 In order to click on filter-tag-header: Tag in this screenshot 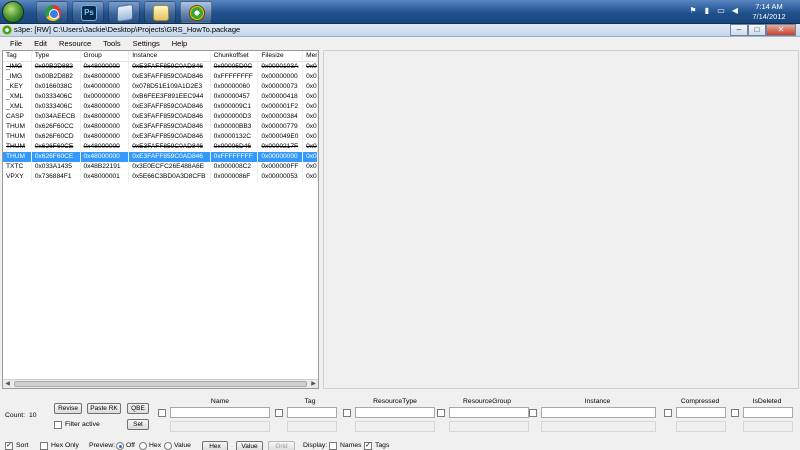, I will do `click(310, 401)`.